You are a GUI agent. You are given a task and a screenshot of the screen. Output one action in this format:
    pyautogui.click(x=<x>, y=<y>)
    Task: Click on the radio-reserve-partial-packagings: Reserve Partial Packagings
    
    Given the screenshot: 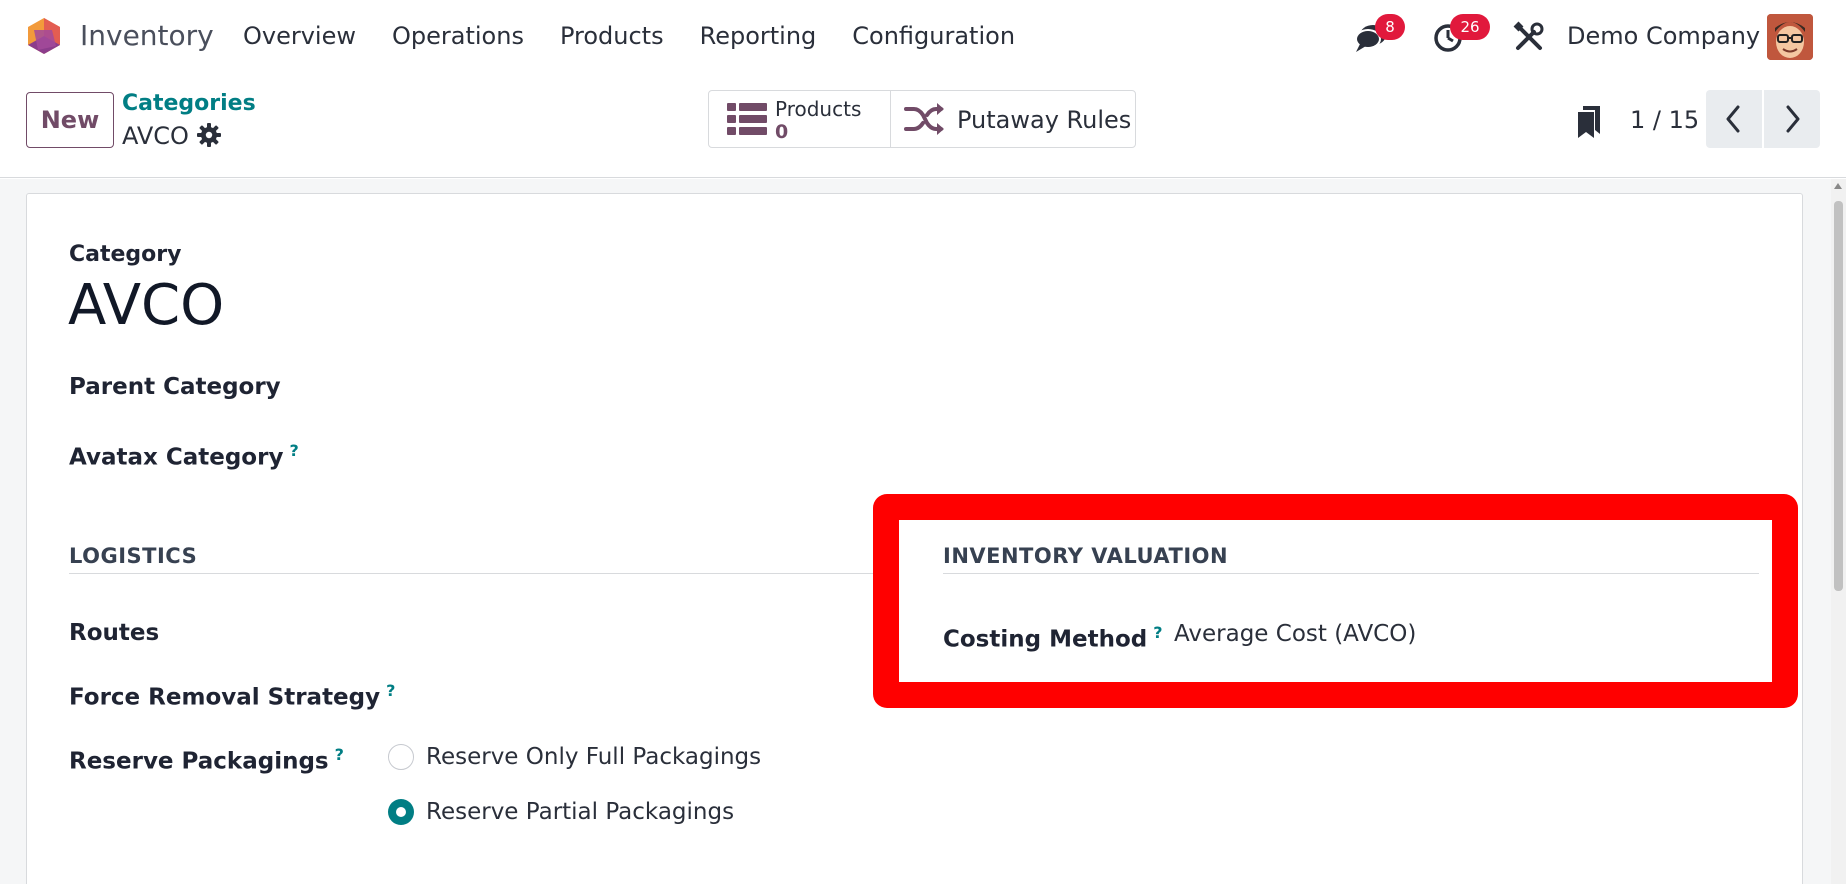 What is the action you would take?
    pyautogui.click(x=561, y=812)
    